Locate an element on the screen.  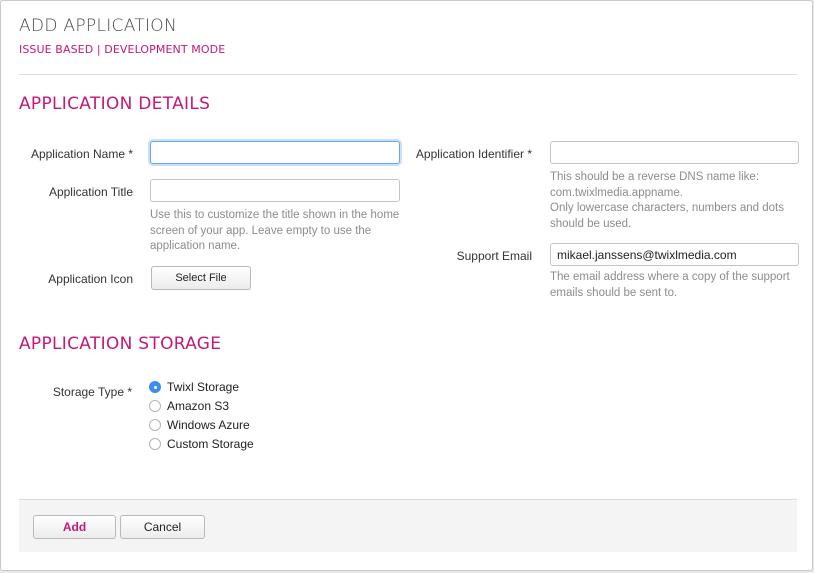
storage-type-label: Storage Type * is located at coordinates (92, 392).